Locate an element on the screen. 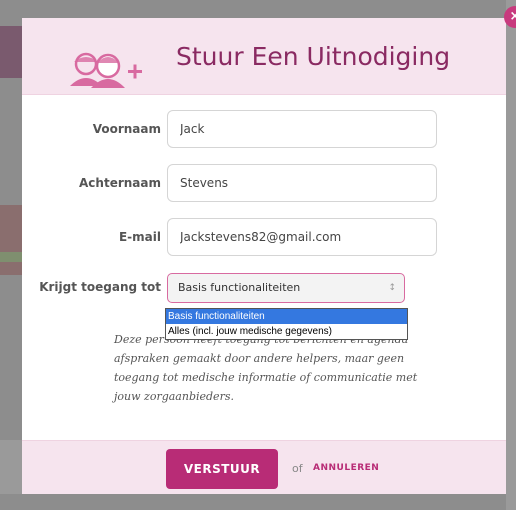  last-name-row: Achternaam is located at coordinates (264, 184).